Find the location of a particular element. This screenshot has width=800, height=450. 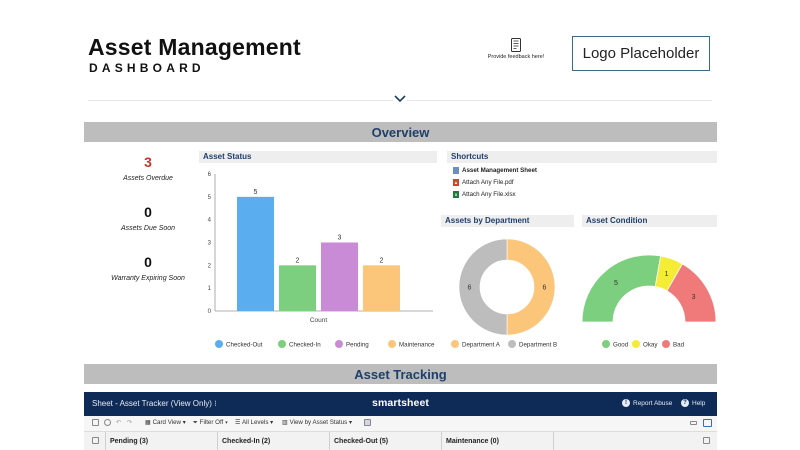

shortcut-label: Attach Any File.xlsx is located at coordinates (489, 194).